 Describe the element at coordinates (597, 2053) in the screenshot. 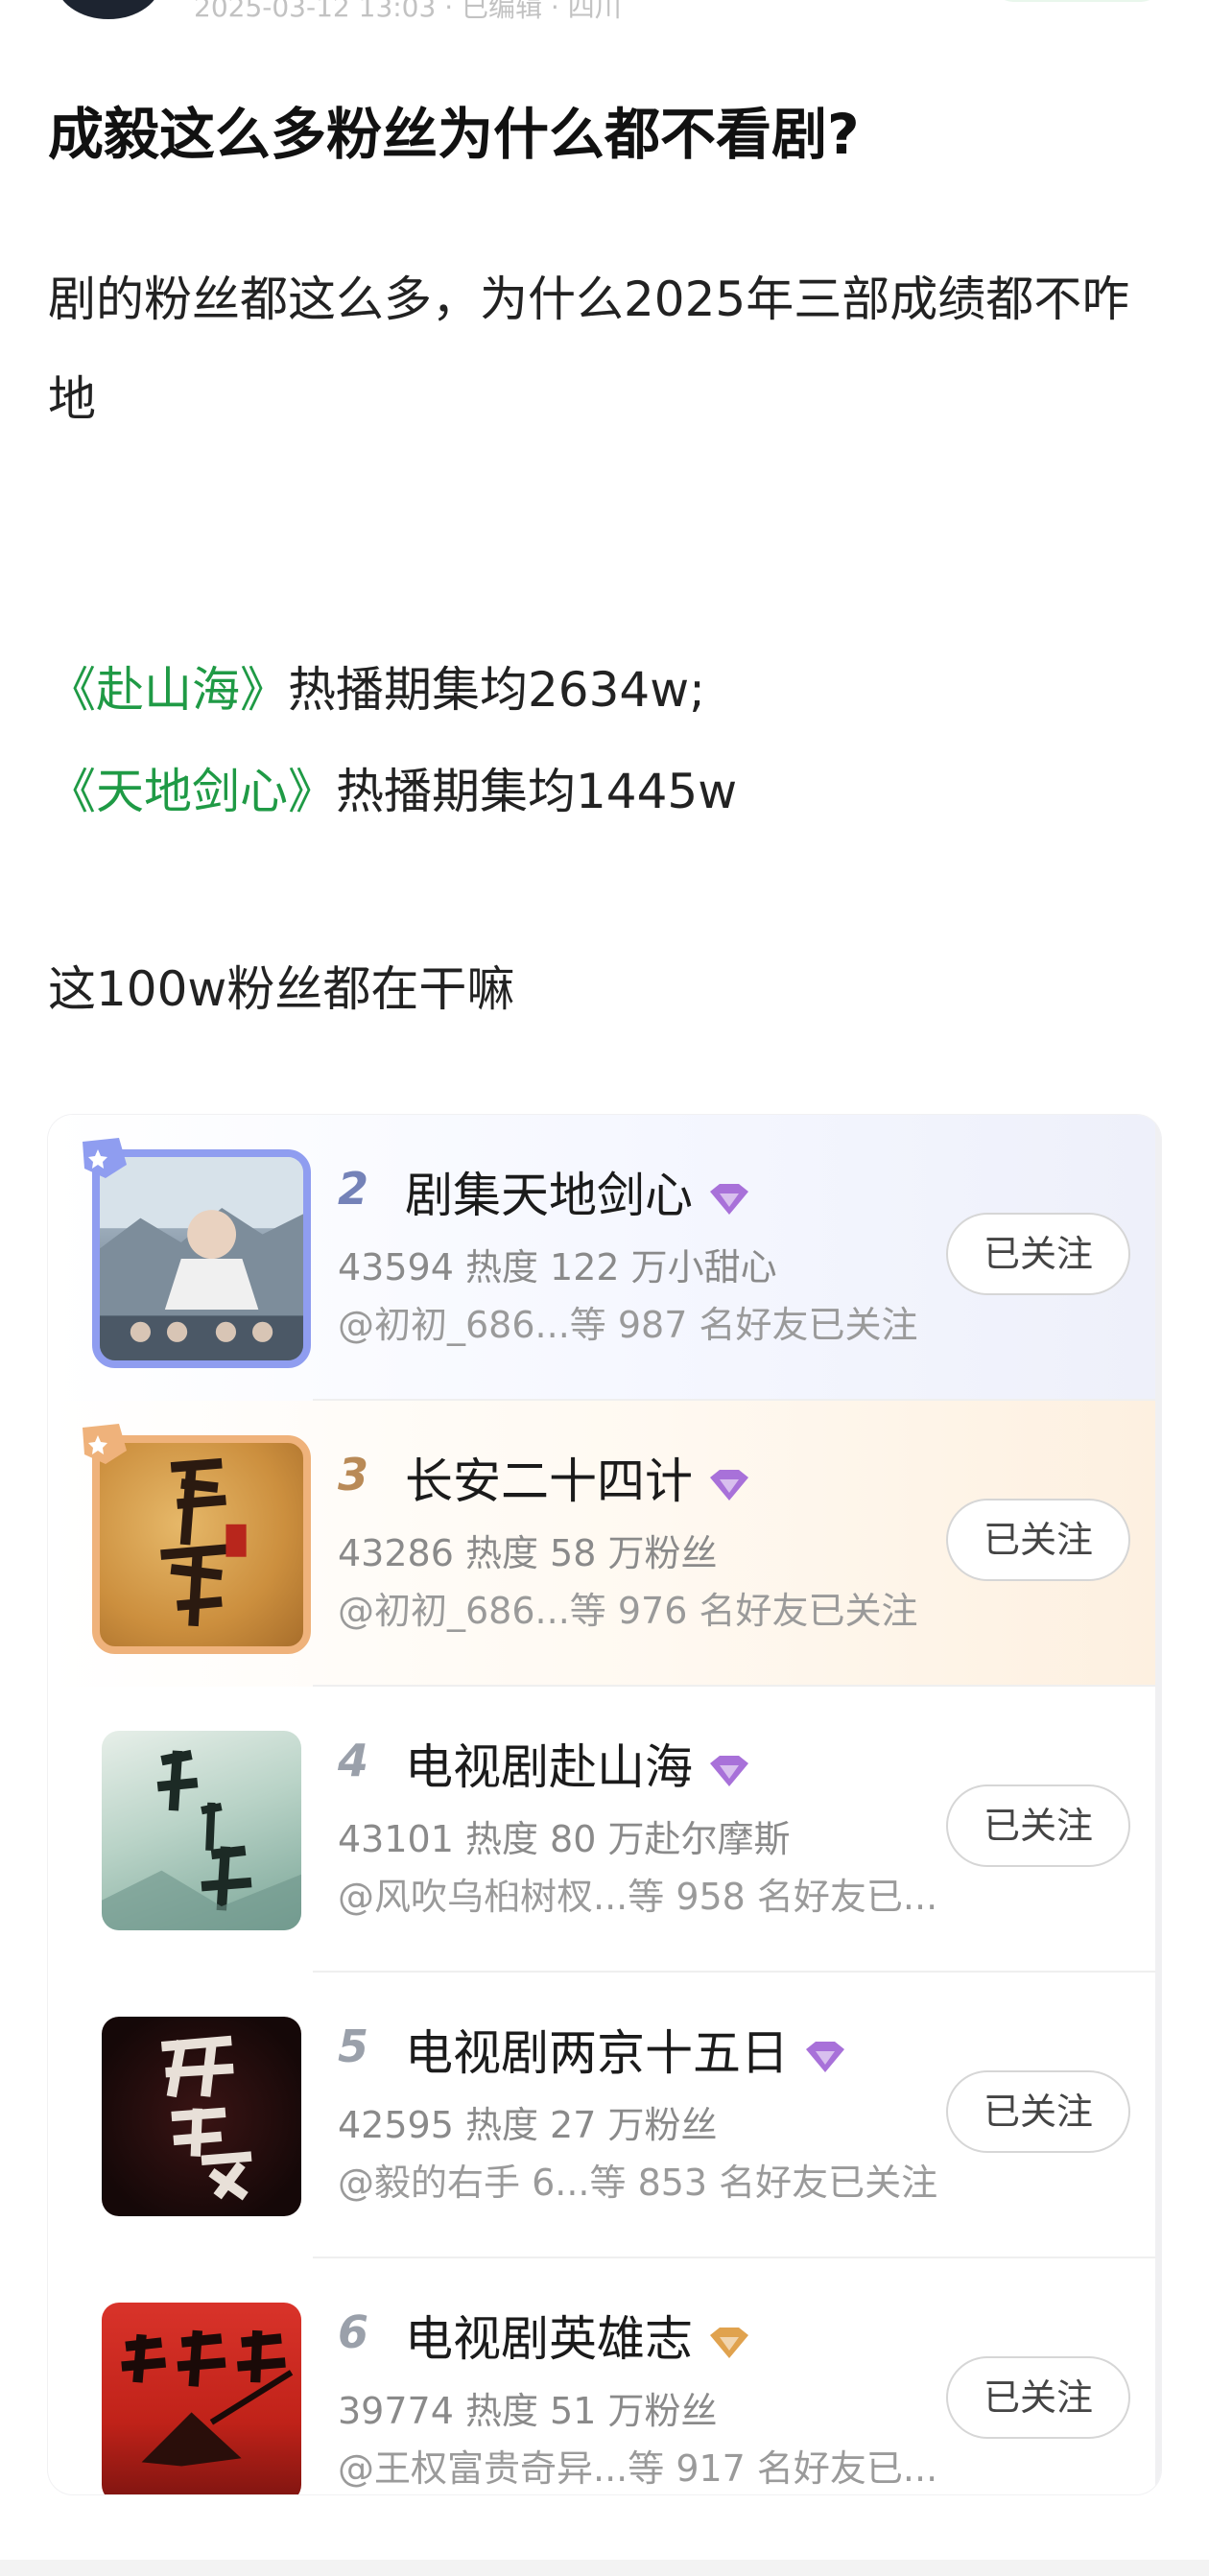

I see `drama-name-text: 电视剧两京十五日` at that location.